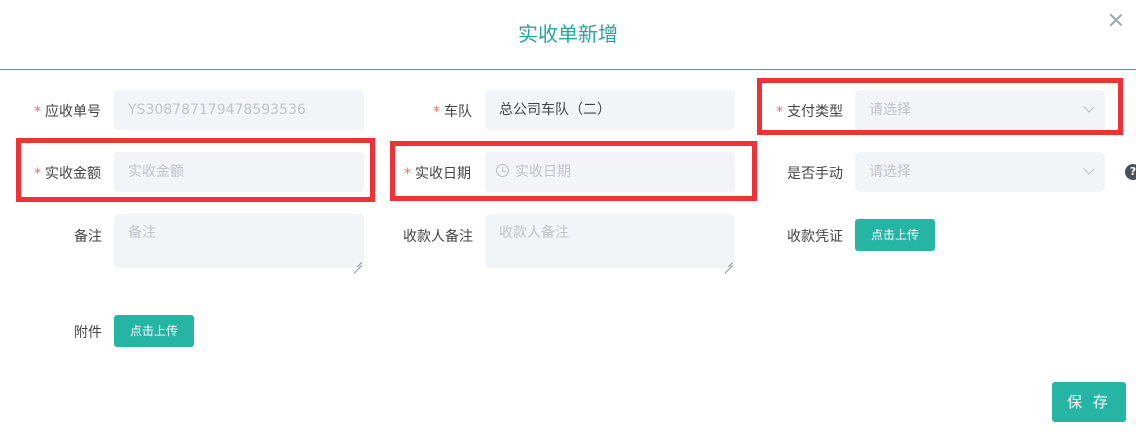  Describe the element at coordinates (239, 241) in the screenshot. I see `remark-textarea: 备注` at that location.